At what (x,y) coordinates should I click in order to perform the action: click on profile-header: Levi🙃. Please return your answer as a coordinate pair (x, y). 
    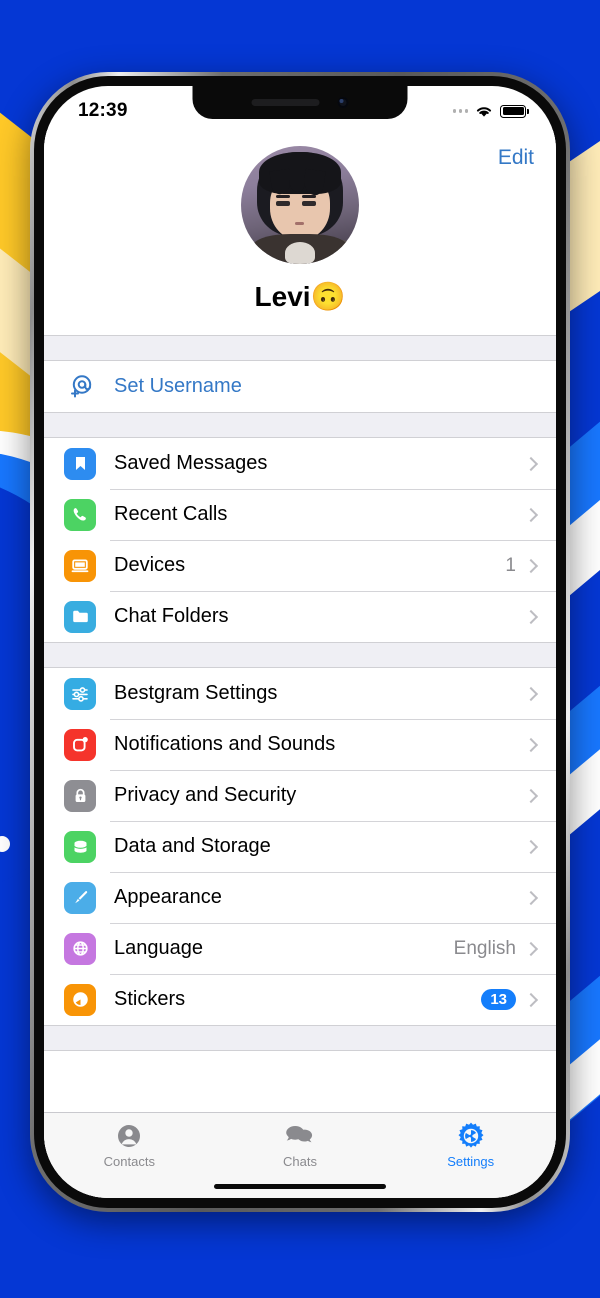
    Looking at the image, I should click on (300, 232).